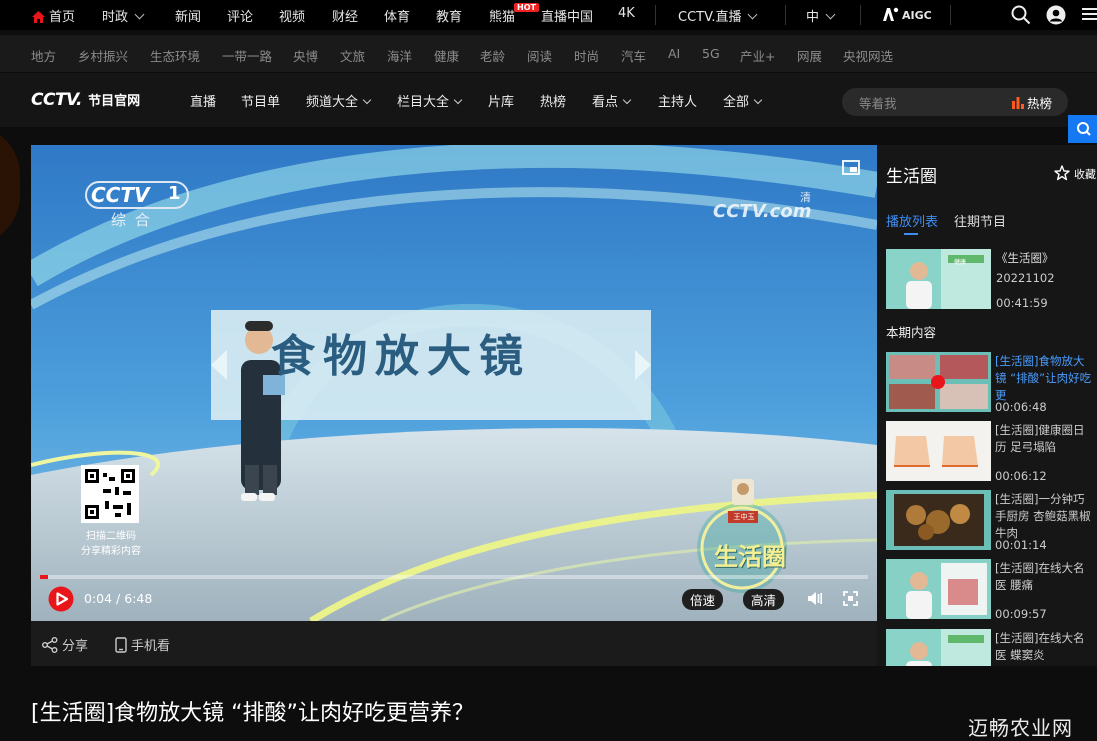 Image resolution: width=1097 pixels, height=741 pixels. I want to click on collect-button: 收藏, so click(1075, 173).